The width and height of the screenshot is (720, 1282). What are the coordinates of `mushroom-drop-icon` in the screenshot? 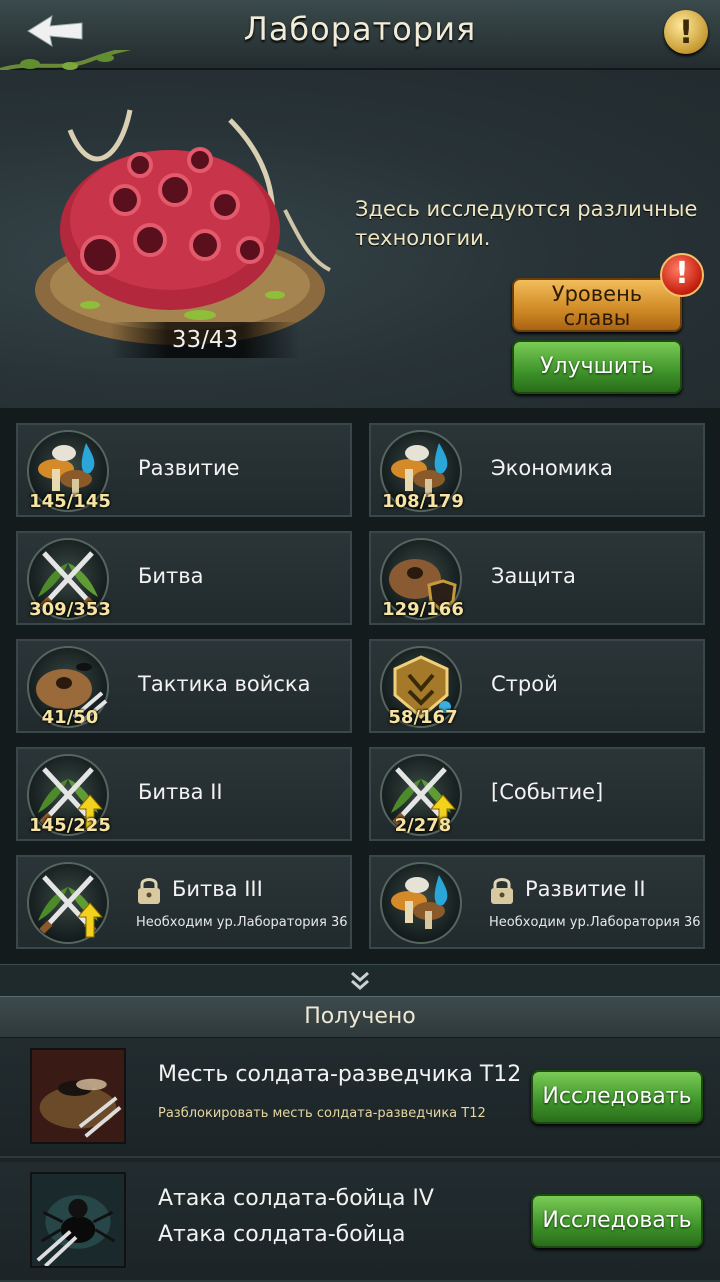 It's located at (421, 903).